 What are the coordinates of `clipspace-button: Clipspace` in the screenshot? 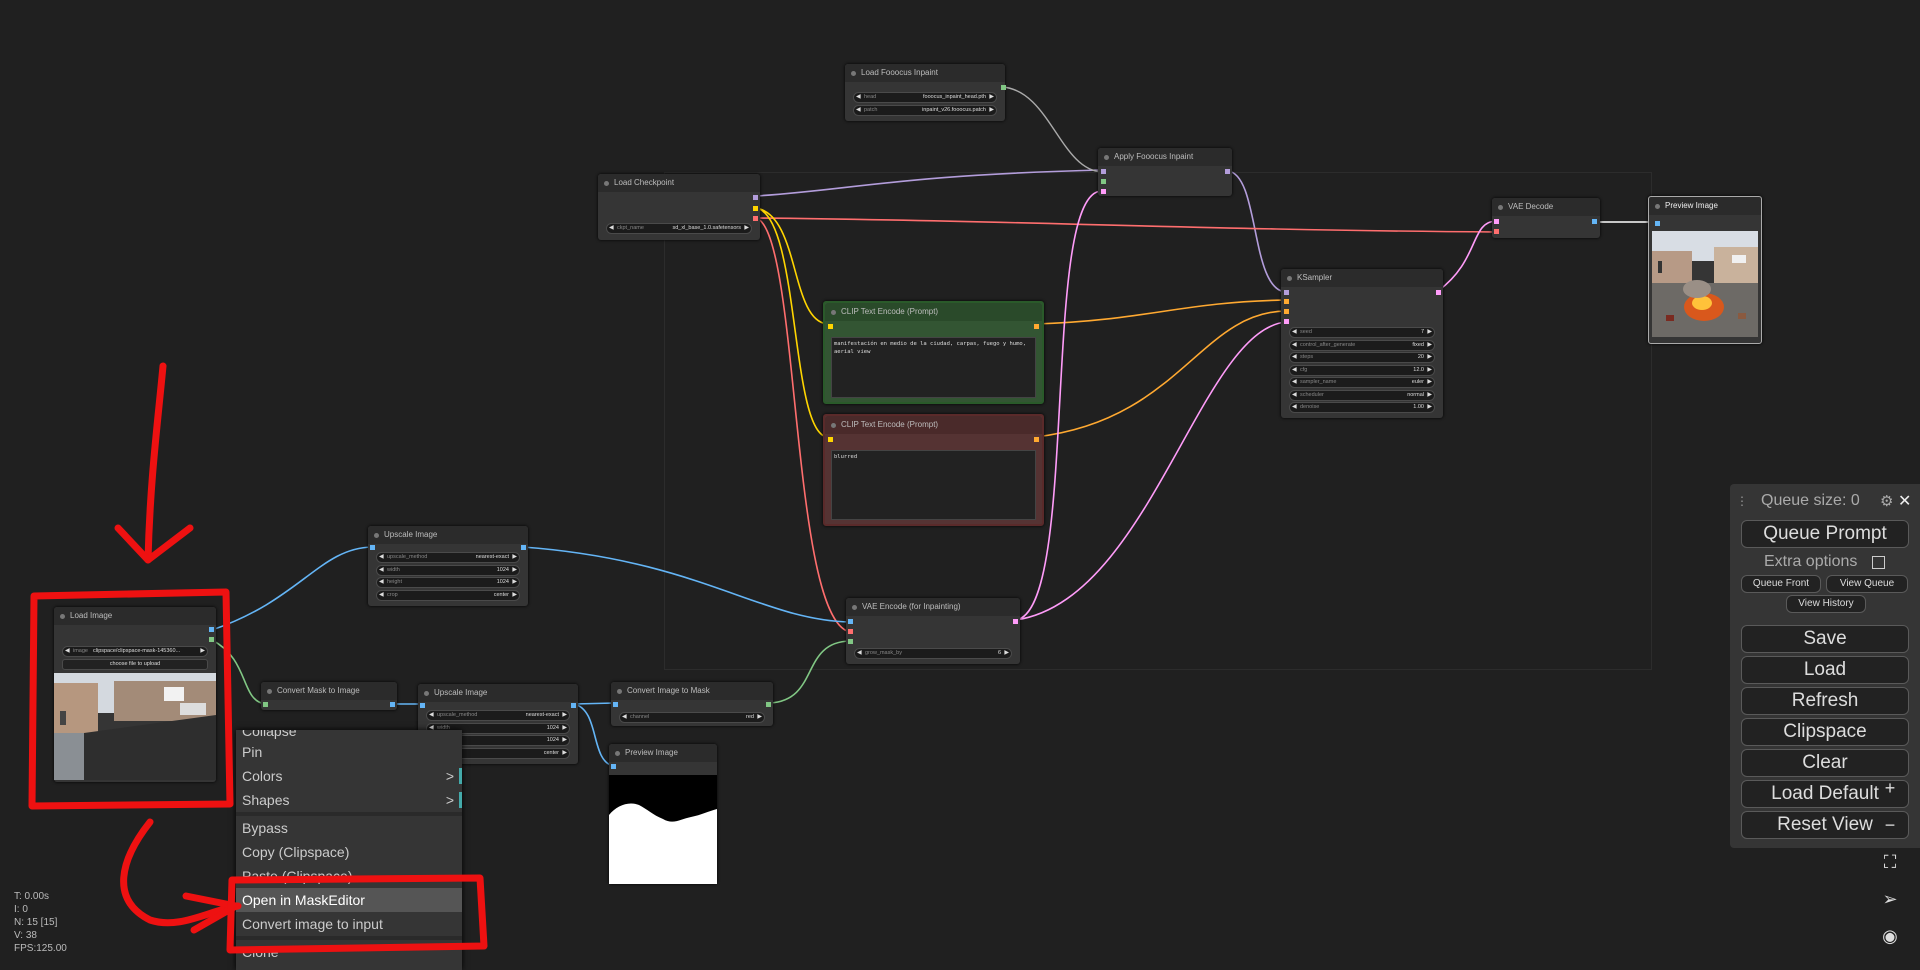 It's located at (1825, 732).